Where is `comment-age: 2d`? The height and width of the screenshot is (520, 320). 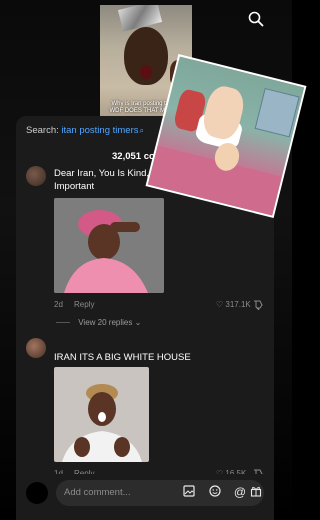
comment-age: 2d is located at coordinates (58, 304).